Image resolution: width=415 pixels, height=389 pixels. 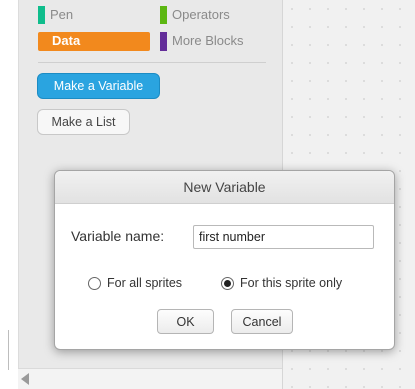 I want to click on category-more-blocks: More Blocks, so click(x=215, y=41).